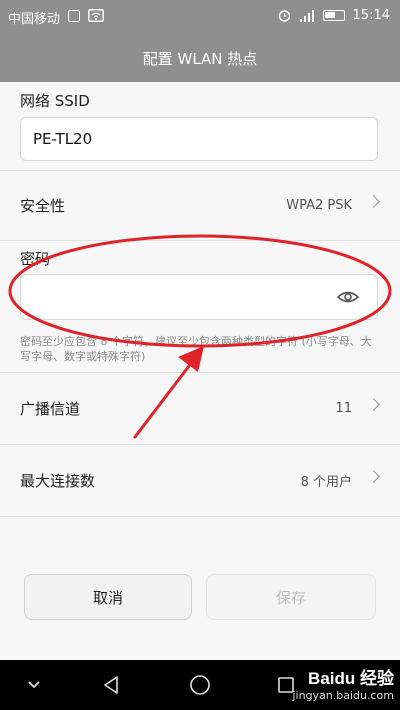 The width and height of the screenshot is (400, 710). I want to click on max-connections-value: 8 个用户, so click(326, 482).